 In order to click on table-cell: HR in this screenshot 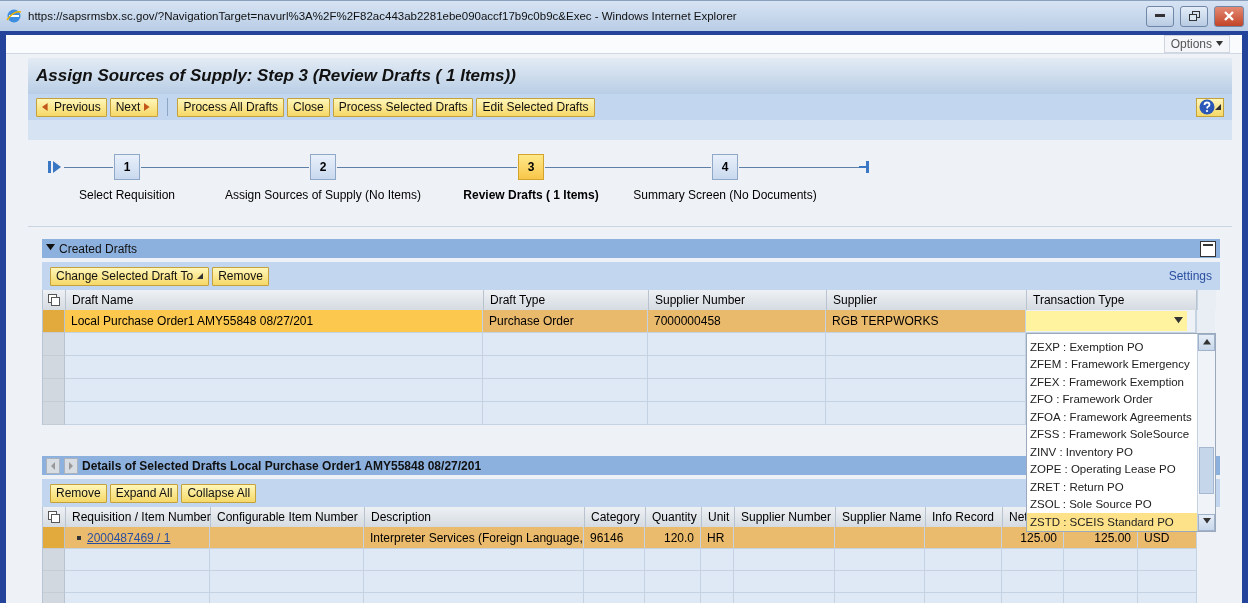, I will do `click(717, 538)`.